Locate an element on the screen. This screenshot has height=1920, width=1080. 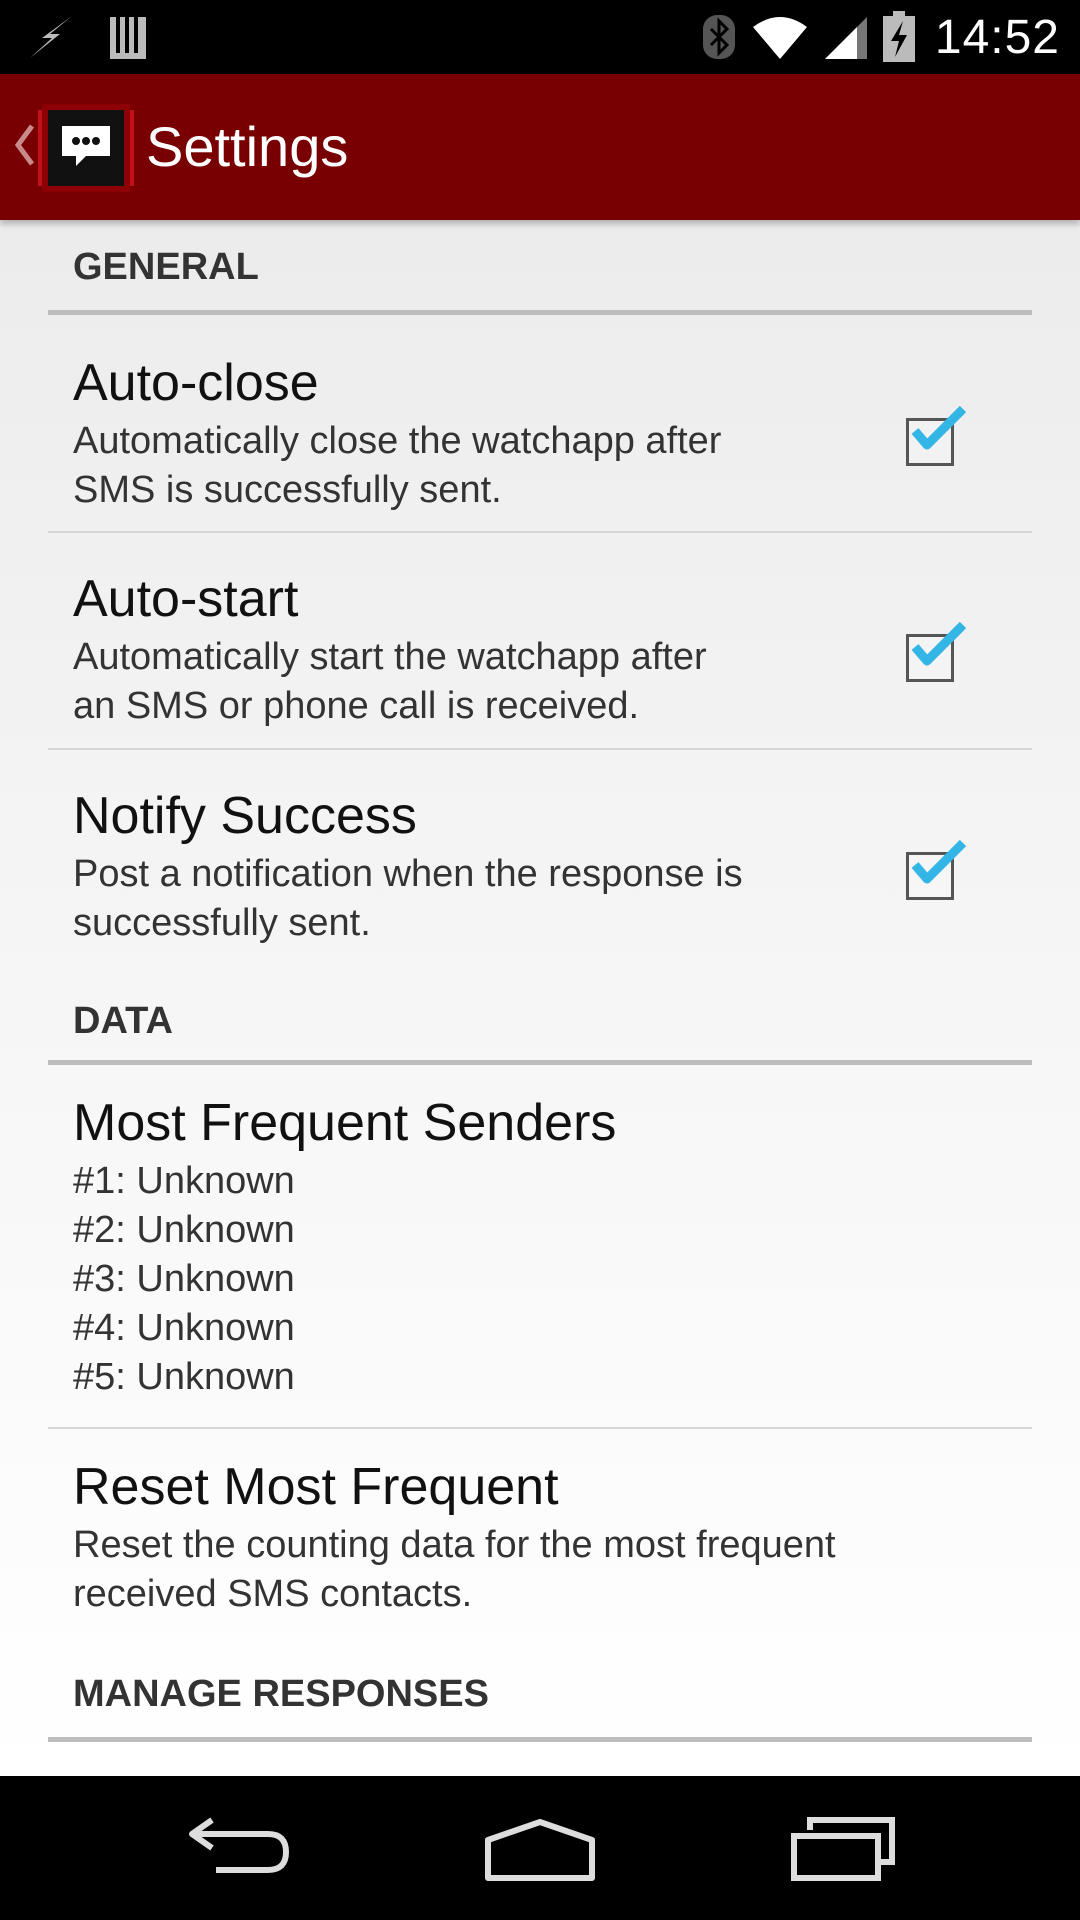
sender-item: #4: Unknown is located at coordinates (184, 1328).